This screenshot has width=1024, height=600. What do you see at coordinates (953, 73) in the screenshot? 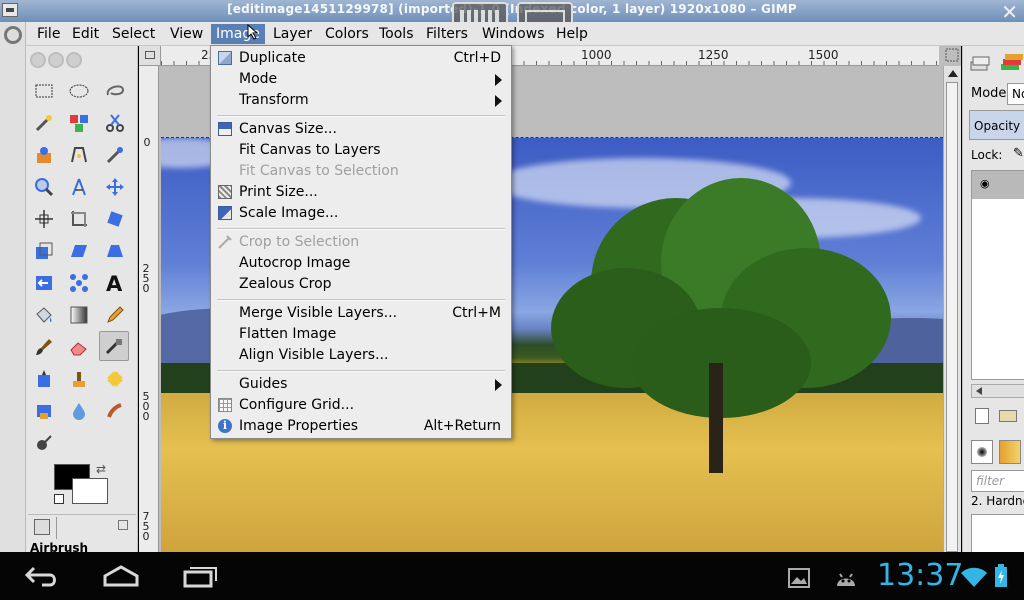
I see `scroll-up-icon` at bounding box center [953, 73].